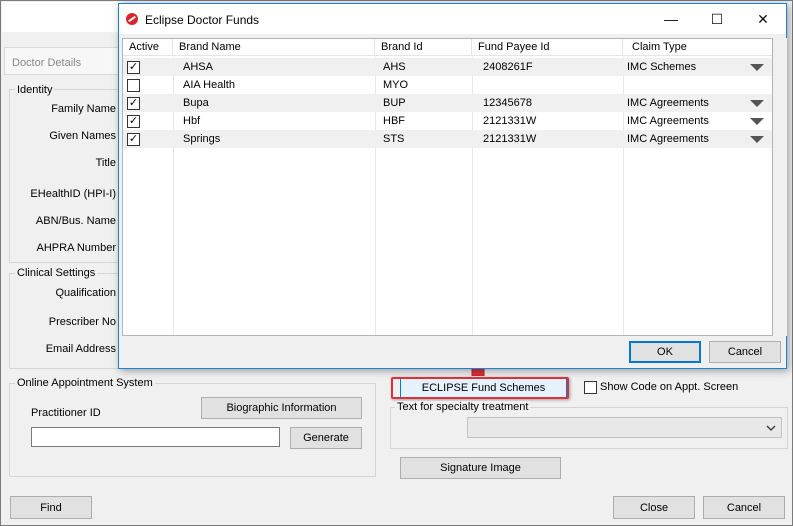 This screenshot has height=526, width=793. What do you see at coordinates (82, 136) in the screenshot?
I see `given-names-label: Given Names` at bounding box center [82, 136].